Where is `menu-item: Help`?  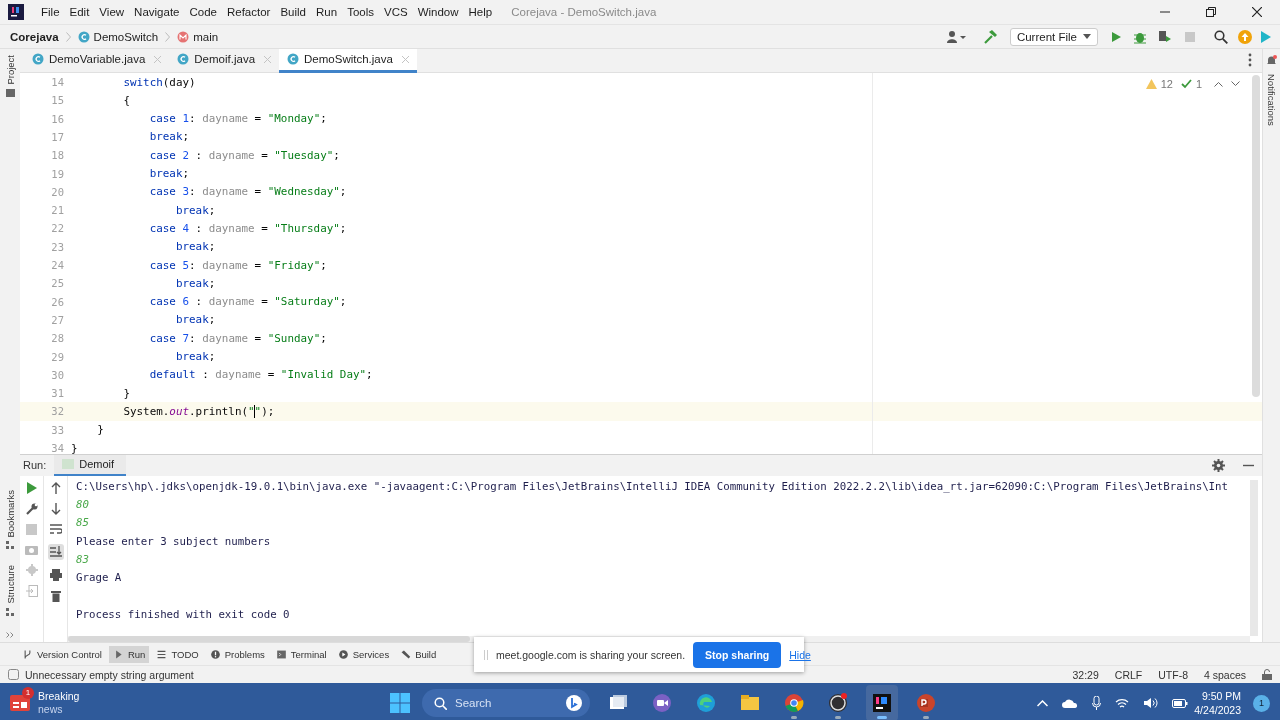
menu-item: Help is located at coordinates (480, 12).